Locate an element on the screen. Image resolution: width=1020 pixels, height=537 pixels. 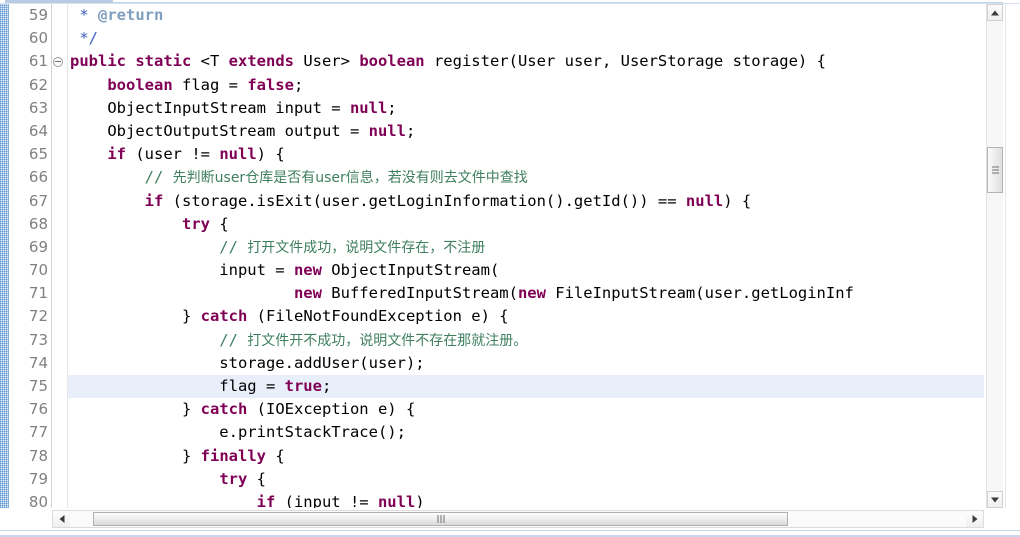
arrow-up-icon is located at coordinates (995, 12).